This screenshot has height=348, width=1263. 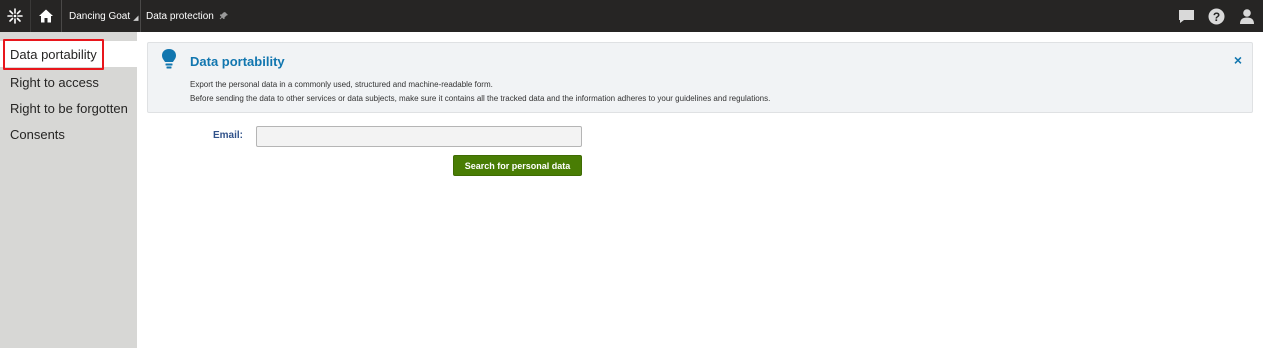 I want to click on sidebar-item-right-to-be-forgotten: Right to be forgotten, so click(x=68, y=108).